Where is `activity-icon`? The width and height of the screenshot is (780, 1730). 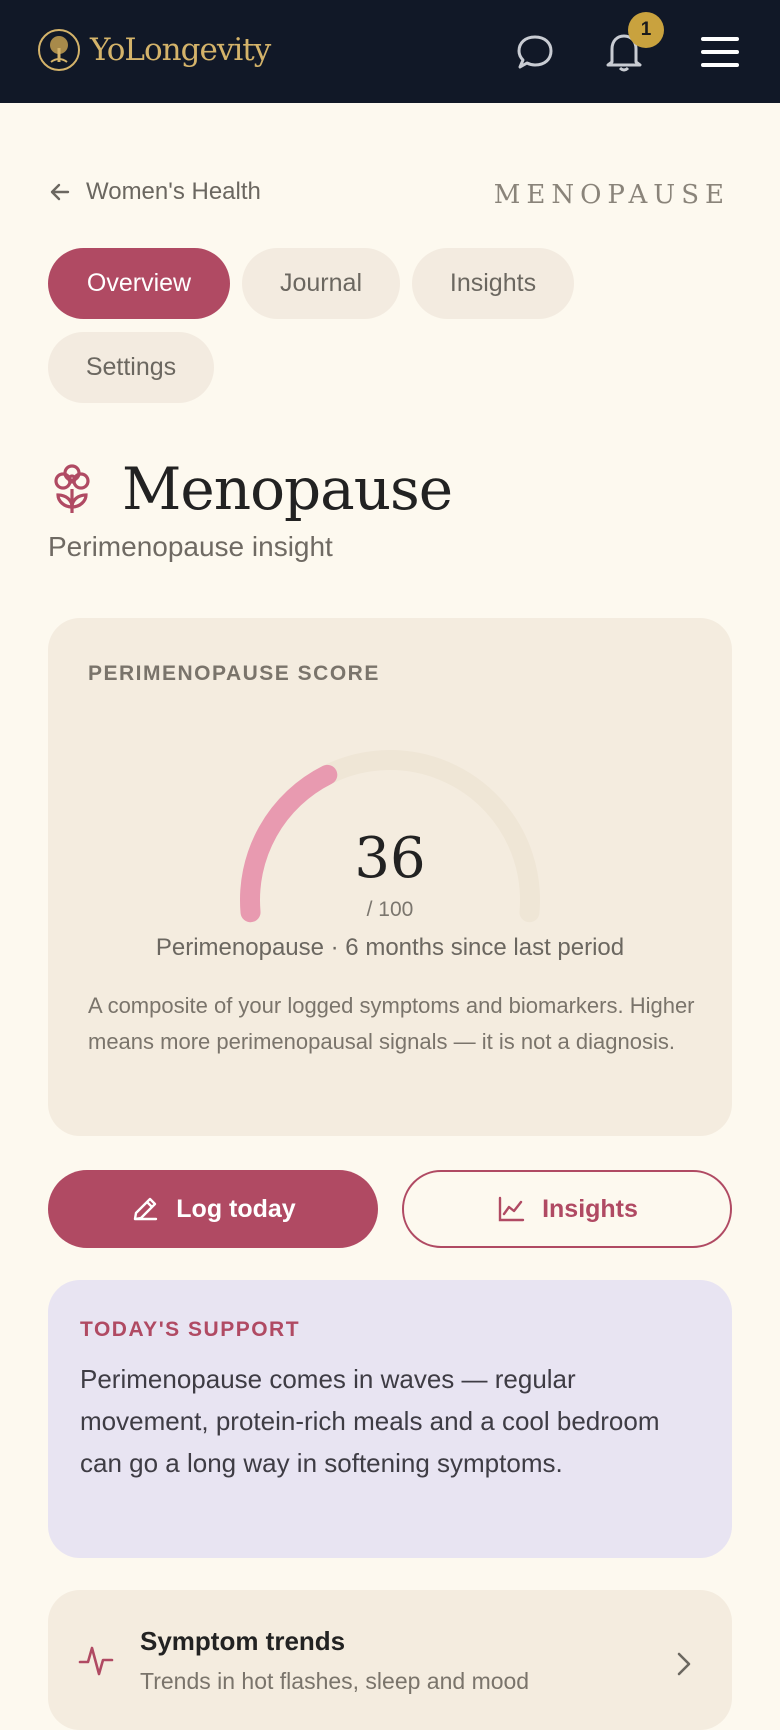 activity-icon is located at coordinates (96, 1661).